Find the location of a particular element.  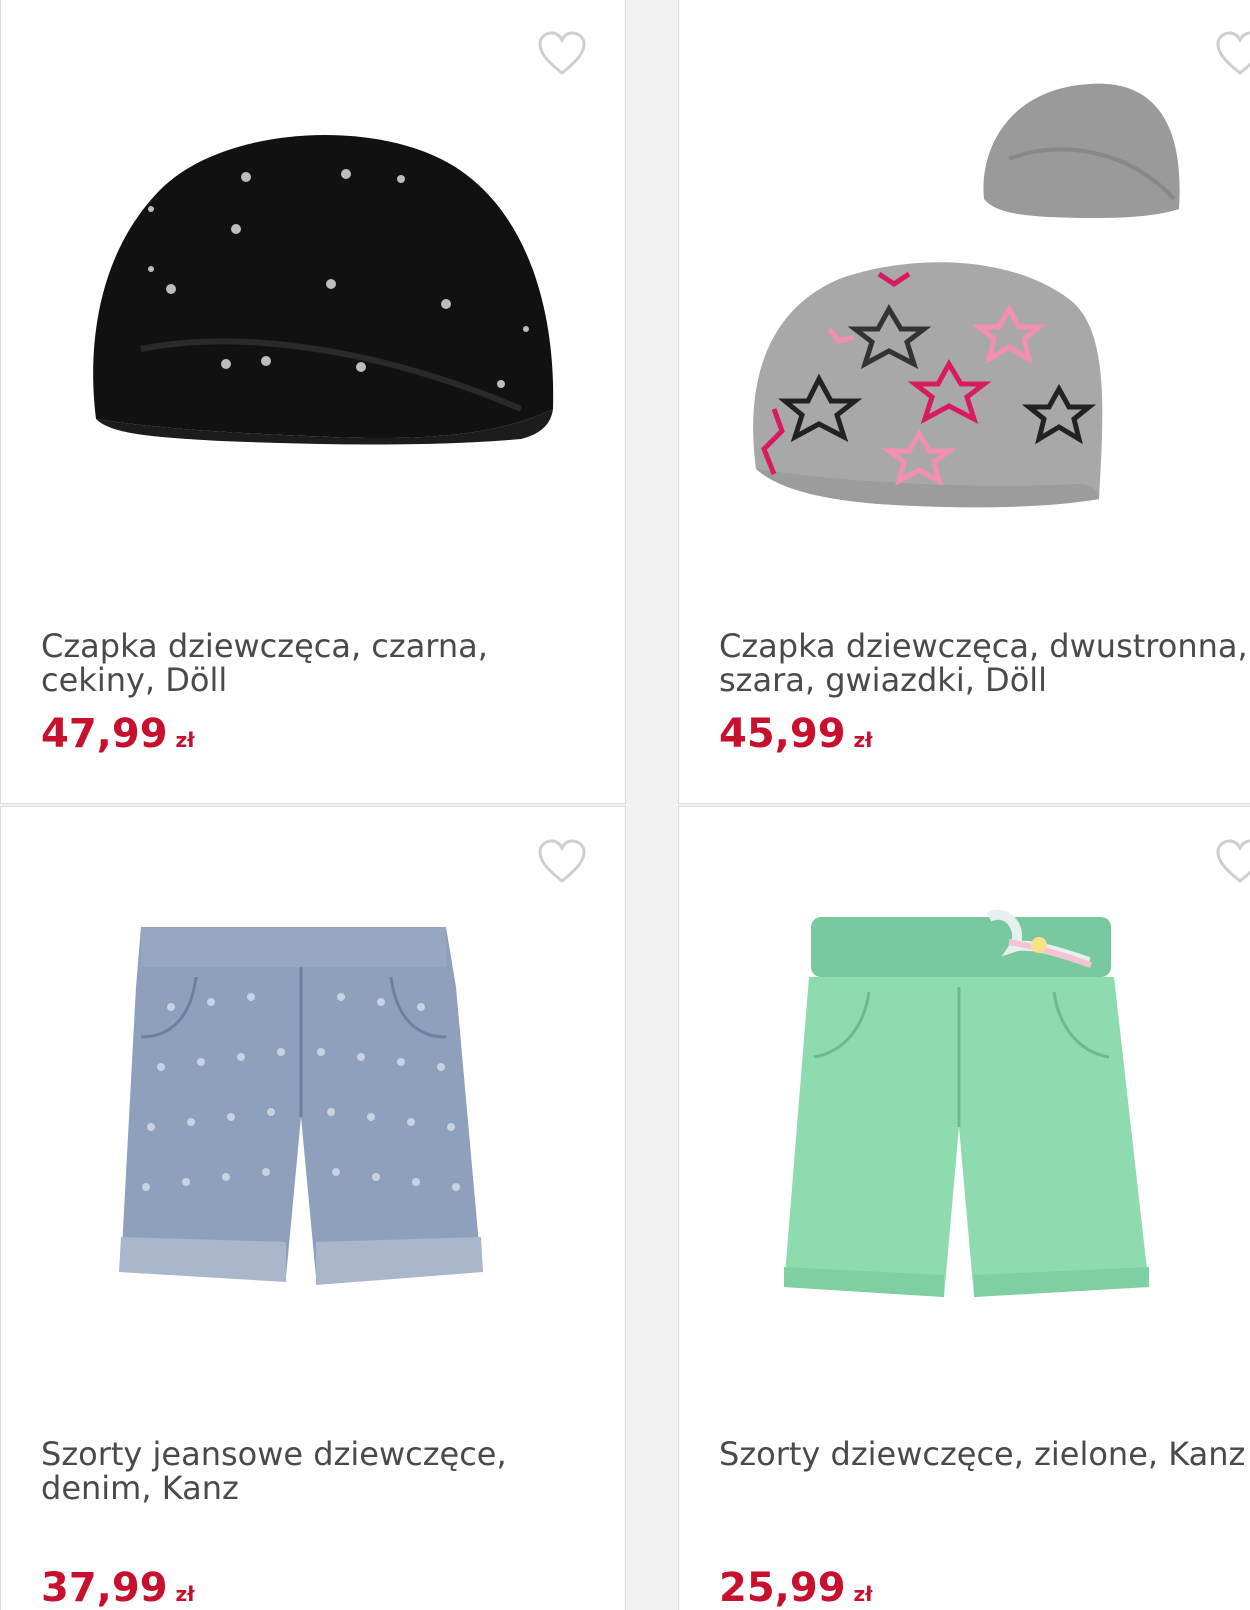

price-value: 37,99 is located at coordinates (104, 1587).